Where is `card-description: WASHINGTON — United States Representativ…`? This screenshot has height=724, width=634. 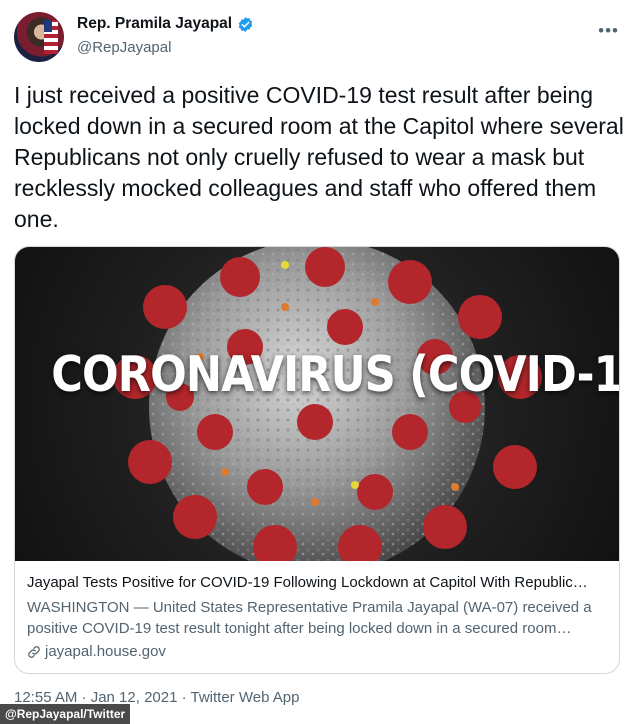 card-description: WASHINGTON — United States Representativ… is located at coordinates (309, 618).